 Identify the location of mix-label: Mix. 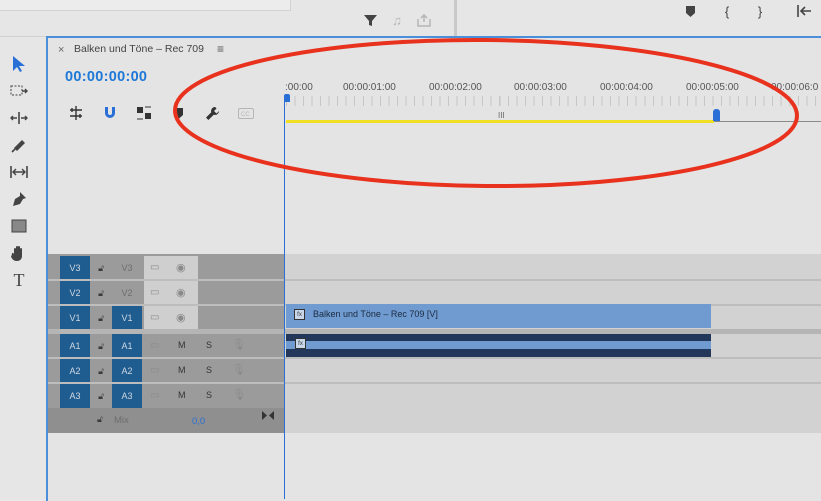
(121, 420).